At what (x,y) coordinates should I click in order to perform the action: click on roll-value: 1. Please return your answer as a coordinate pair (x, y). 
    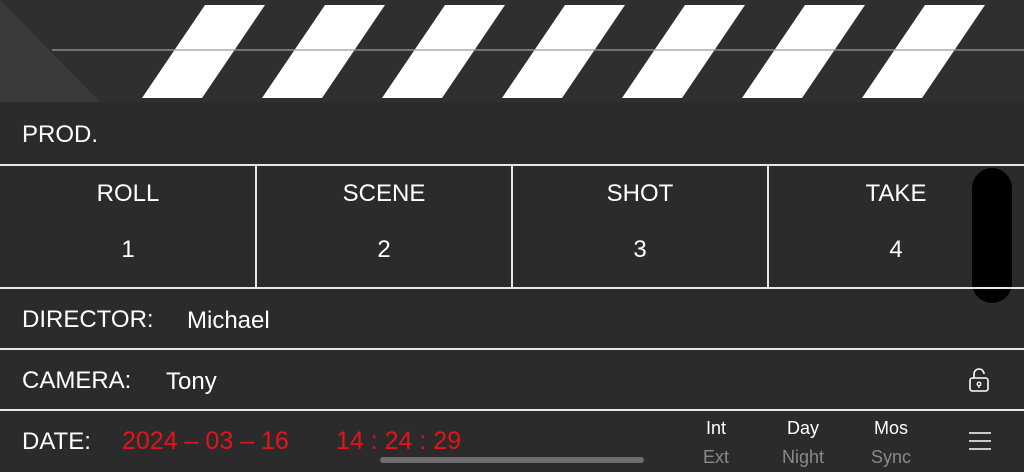
    Looking at the image, I should click on (128, 250).